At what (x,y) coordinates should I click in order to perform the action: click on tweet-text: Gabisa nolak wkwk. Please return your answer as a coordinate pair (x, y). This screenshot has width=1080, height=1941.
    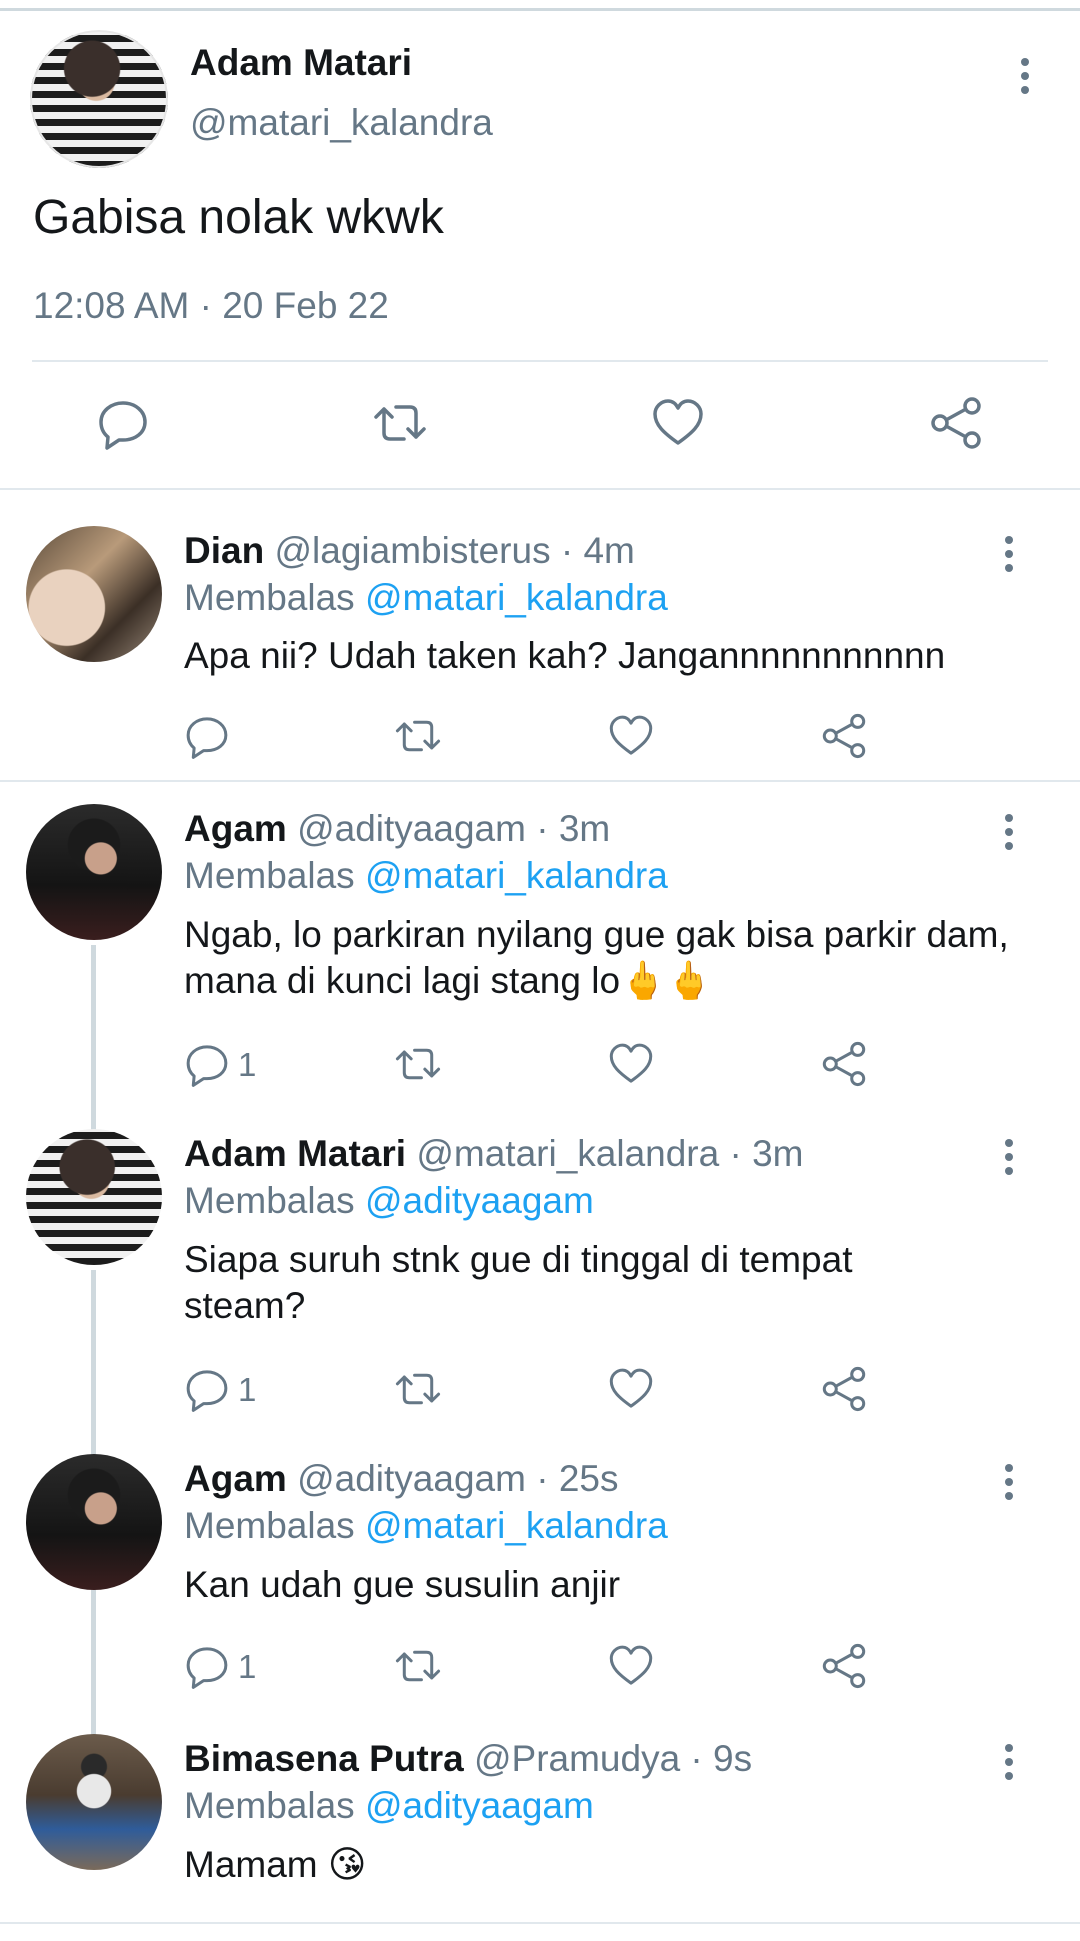
    Looking at the image, I should click on (238, 217).